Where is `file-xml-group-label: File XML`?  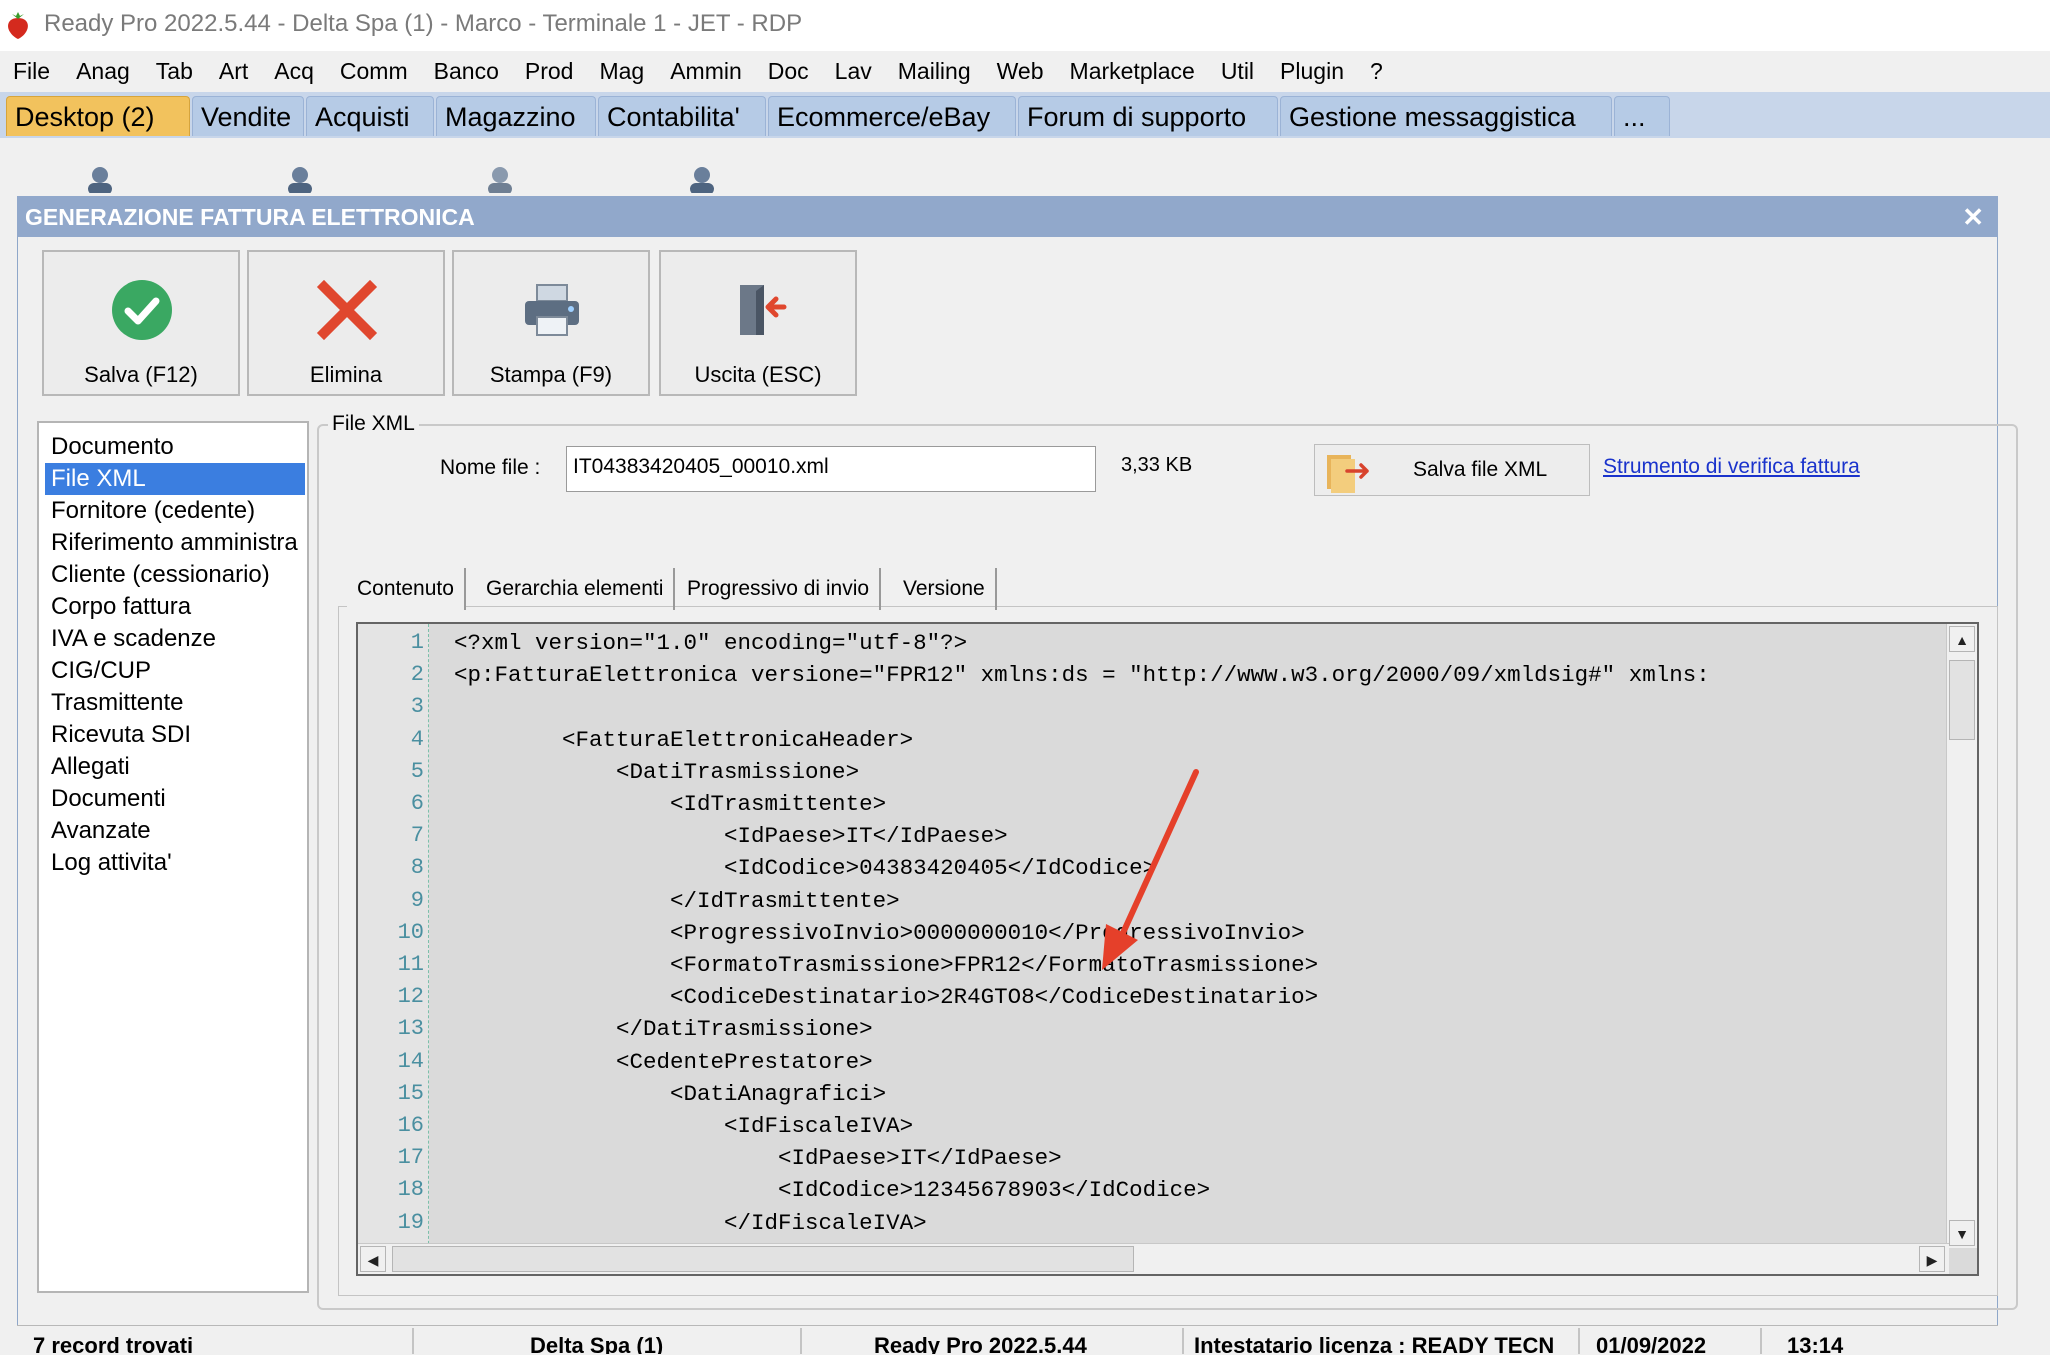
file-xml-group-label: File XML is located at coordinates (373, 424).